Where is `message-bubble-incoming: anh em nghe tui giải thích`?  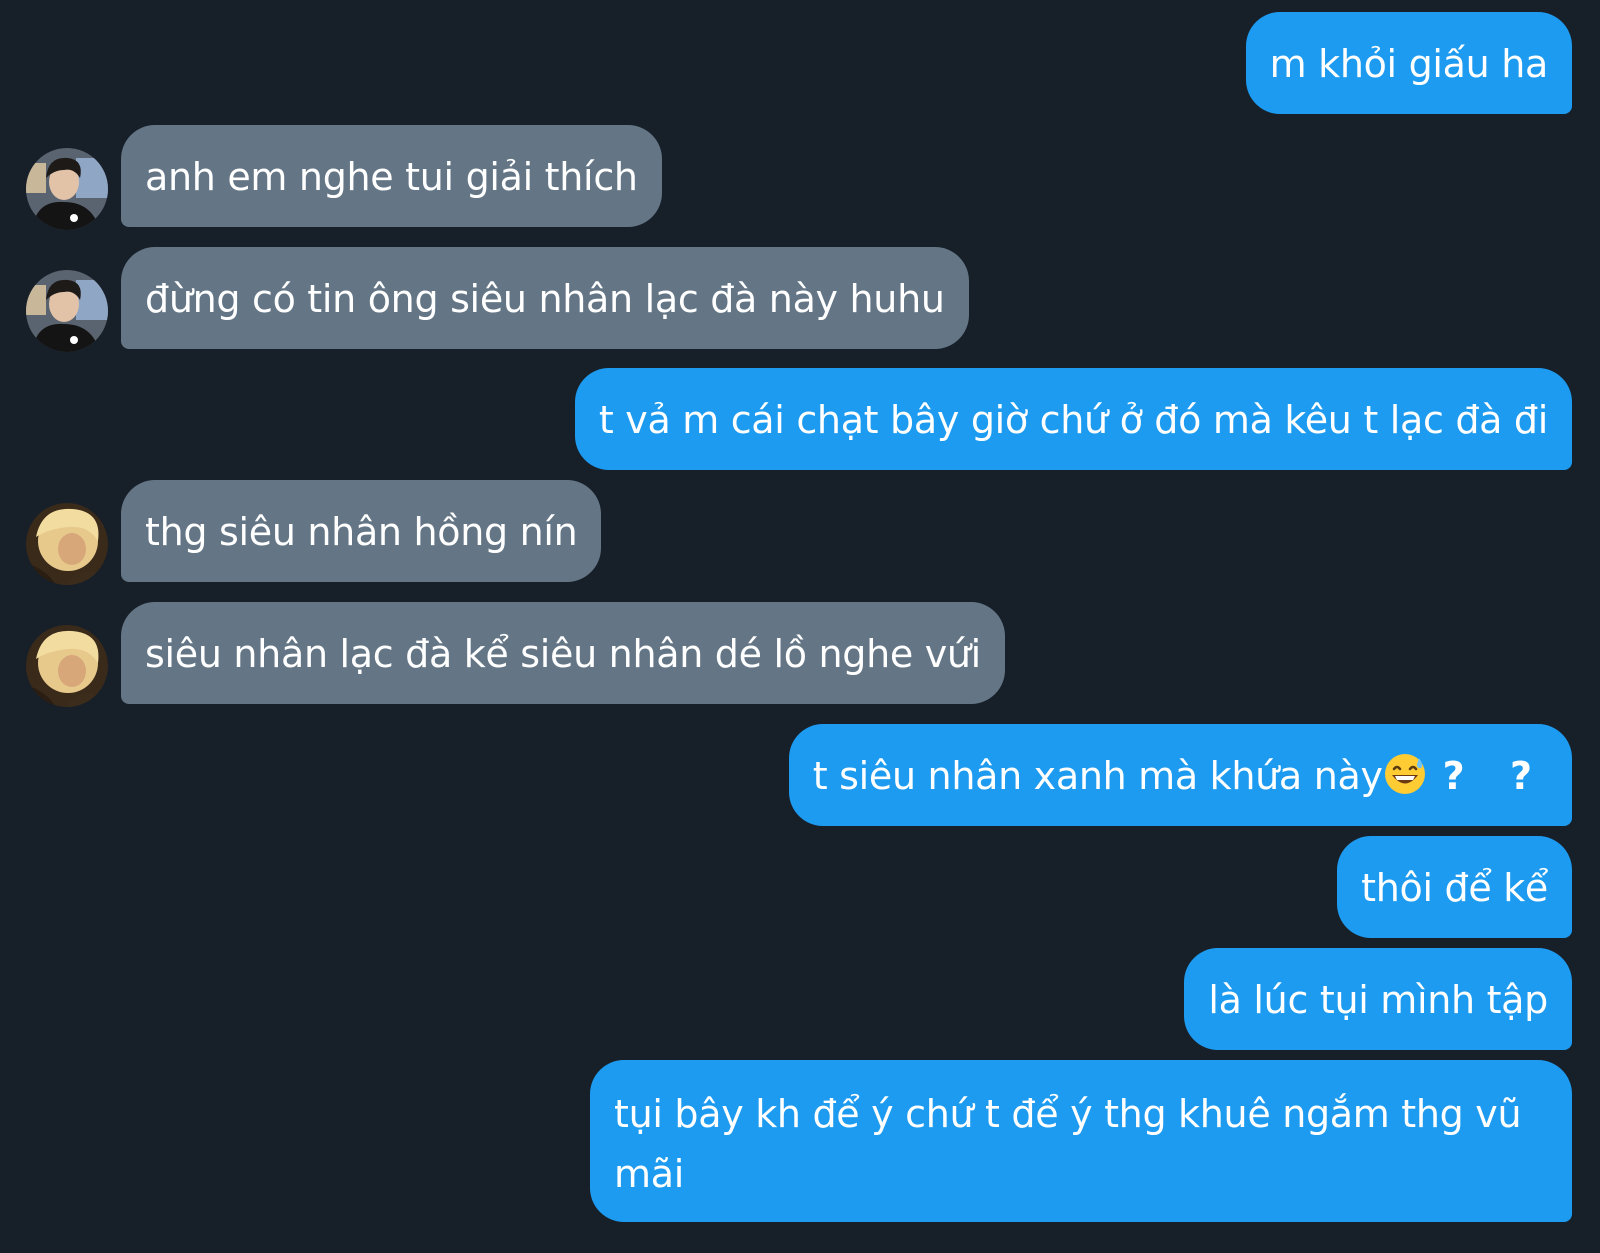
message-bubble-incoming: anh em nghe tui giải thích is located at coordinates (391, 176).